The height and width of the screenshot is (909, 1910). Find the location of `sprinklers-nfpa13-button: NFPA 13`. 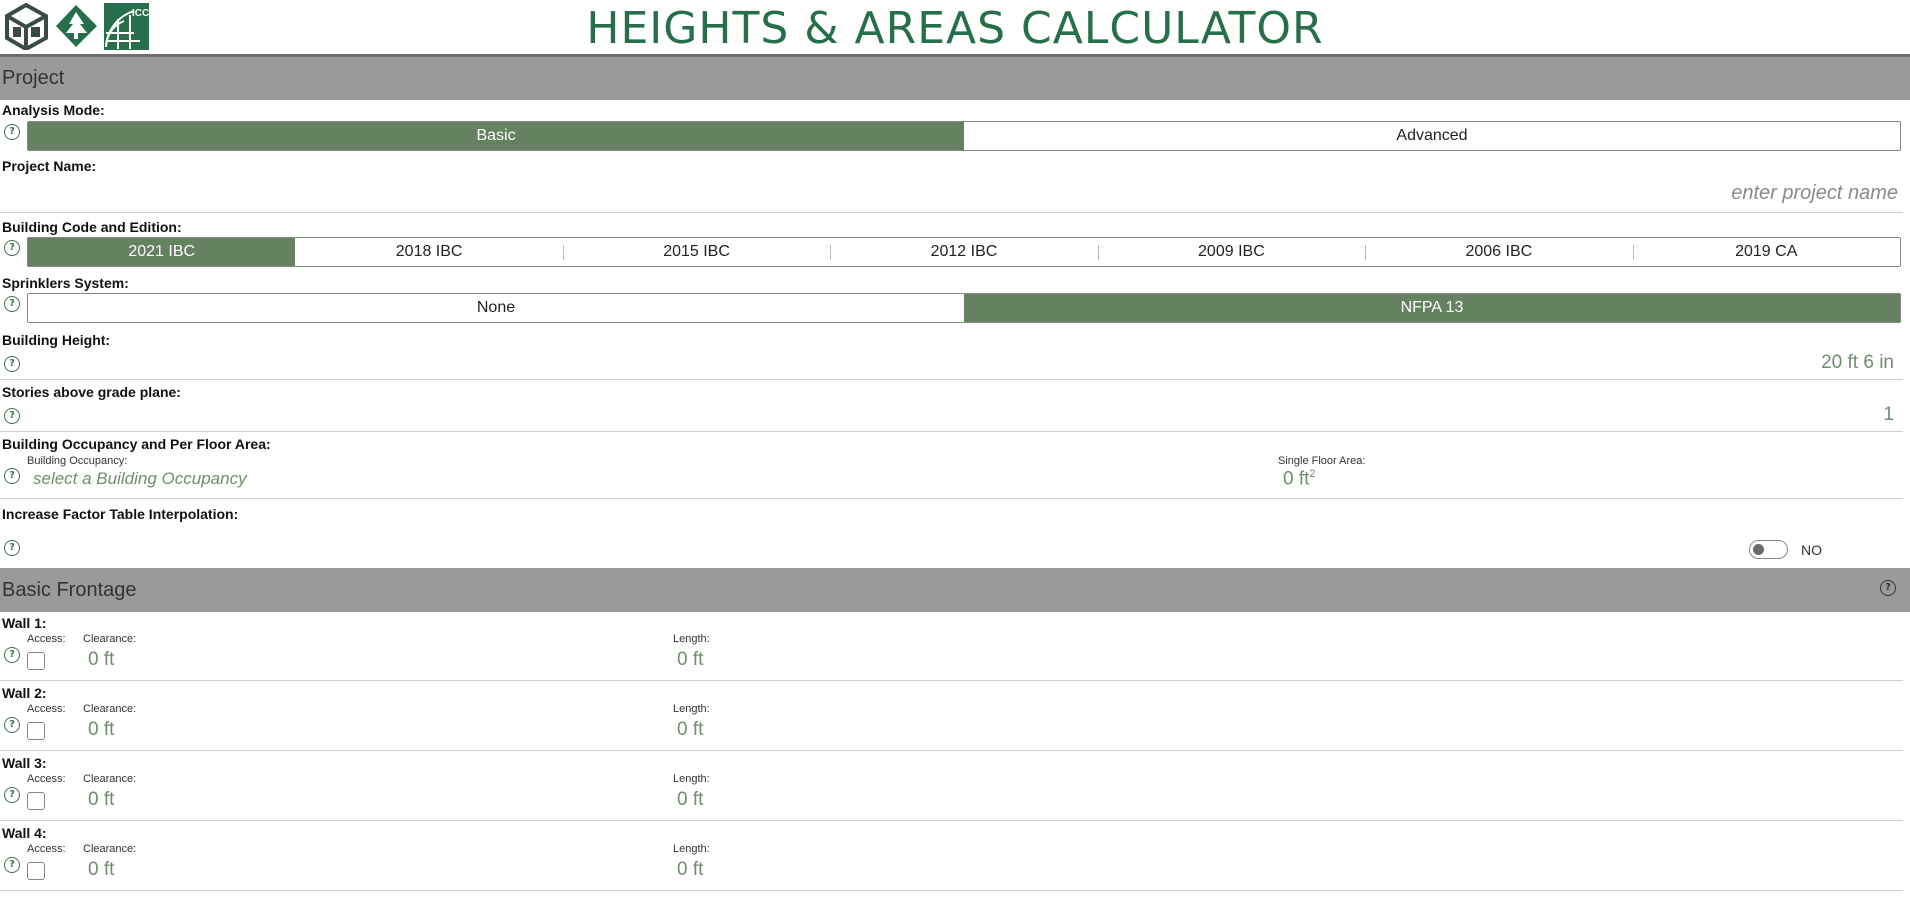

sprinklers-nfpa13-button: NFPA 13 is located at coordinates (1432, 308).